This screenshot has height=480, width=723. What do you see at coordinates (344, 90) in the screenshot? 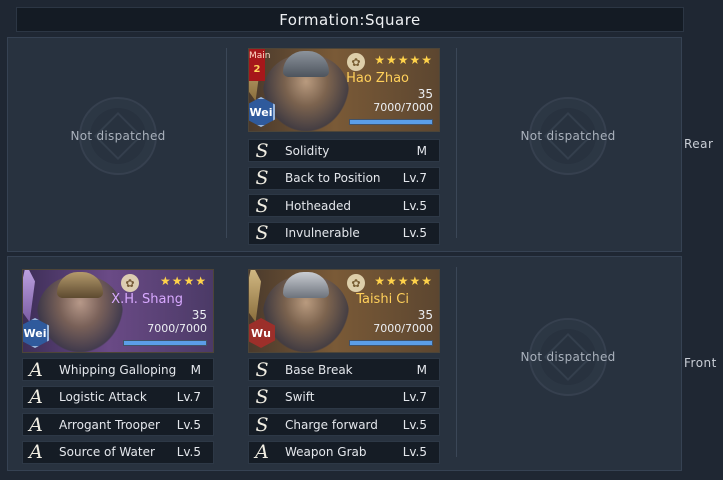
I see `hero-card-hao-zhao: Main 2 Wei ✿ ★★★★★ Hao Zhao 35 7000/7000` at bounding box center [344, 90].